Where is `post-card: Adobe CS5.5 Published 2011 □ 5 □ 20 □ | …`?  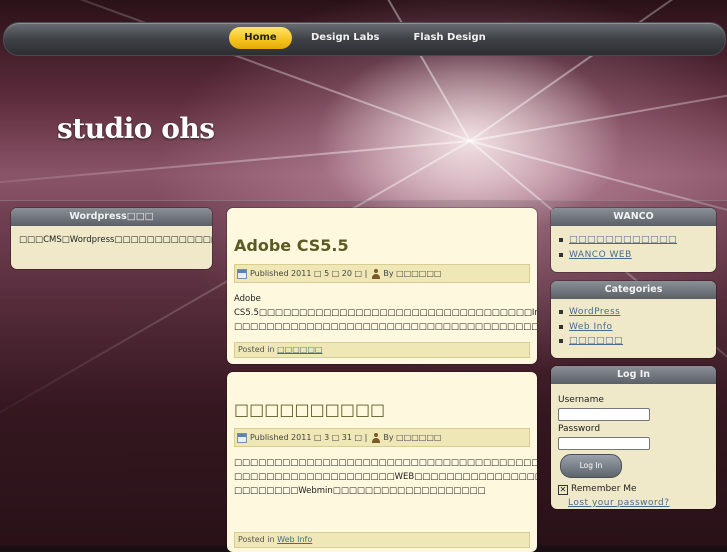
post-card: Adobe CS5.5 Published 2011 □ 5 □ 20 □ | … is located at coordinates (382, 286).